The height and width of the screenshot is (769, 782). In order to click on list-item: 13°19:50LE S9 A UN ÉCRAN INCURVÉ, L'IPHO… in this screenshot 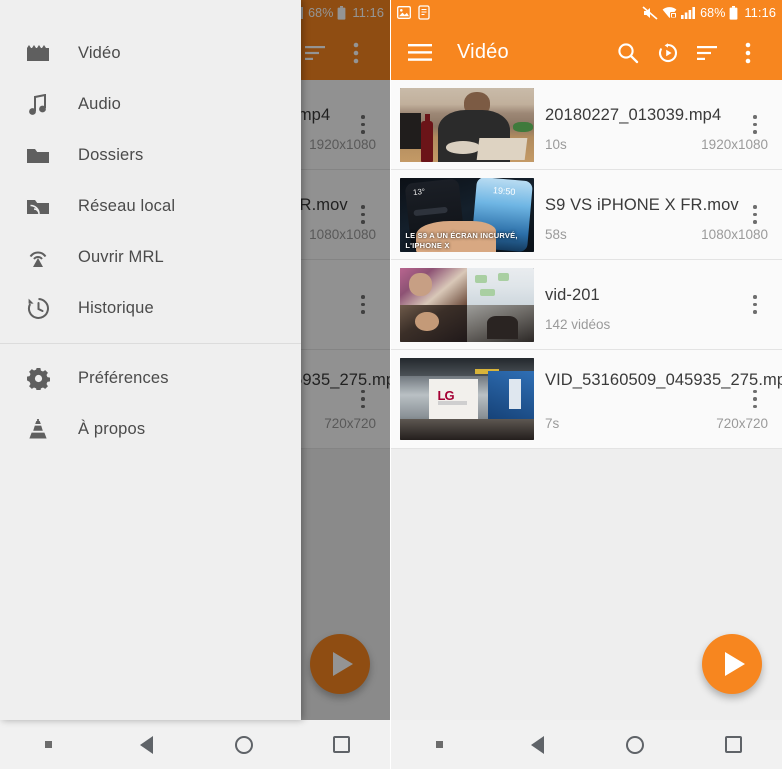, I will do `click(586, 215)`.